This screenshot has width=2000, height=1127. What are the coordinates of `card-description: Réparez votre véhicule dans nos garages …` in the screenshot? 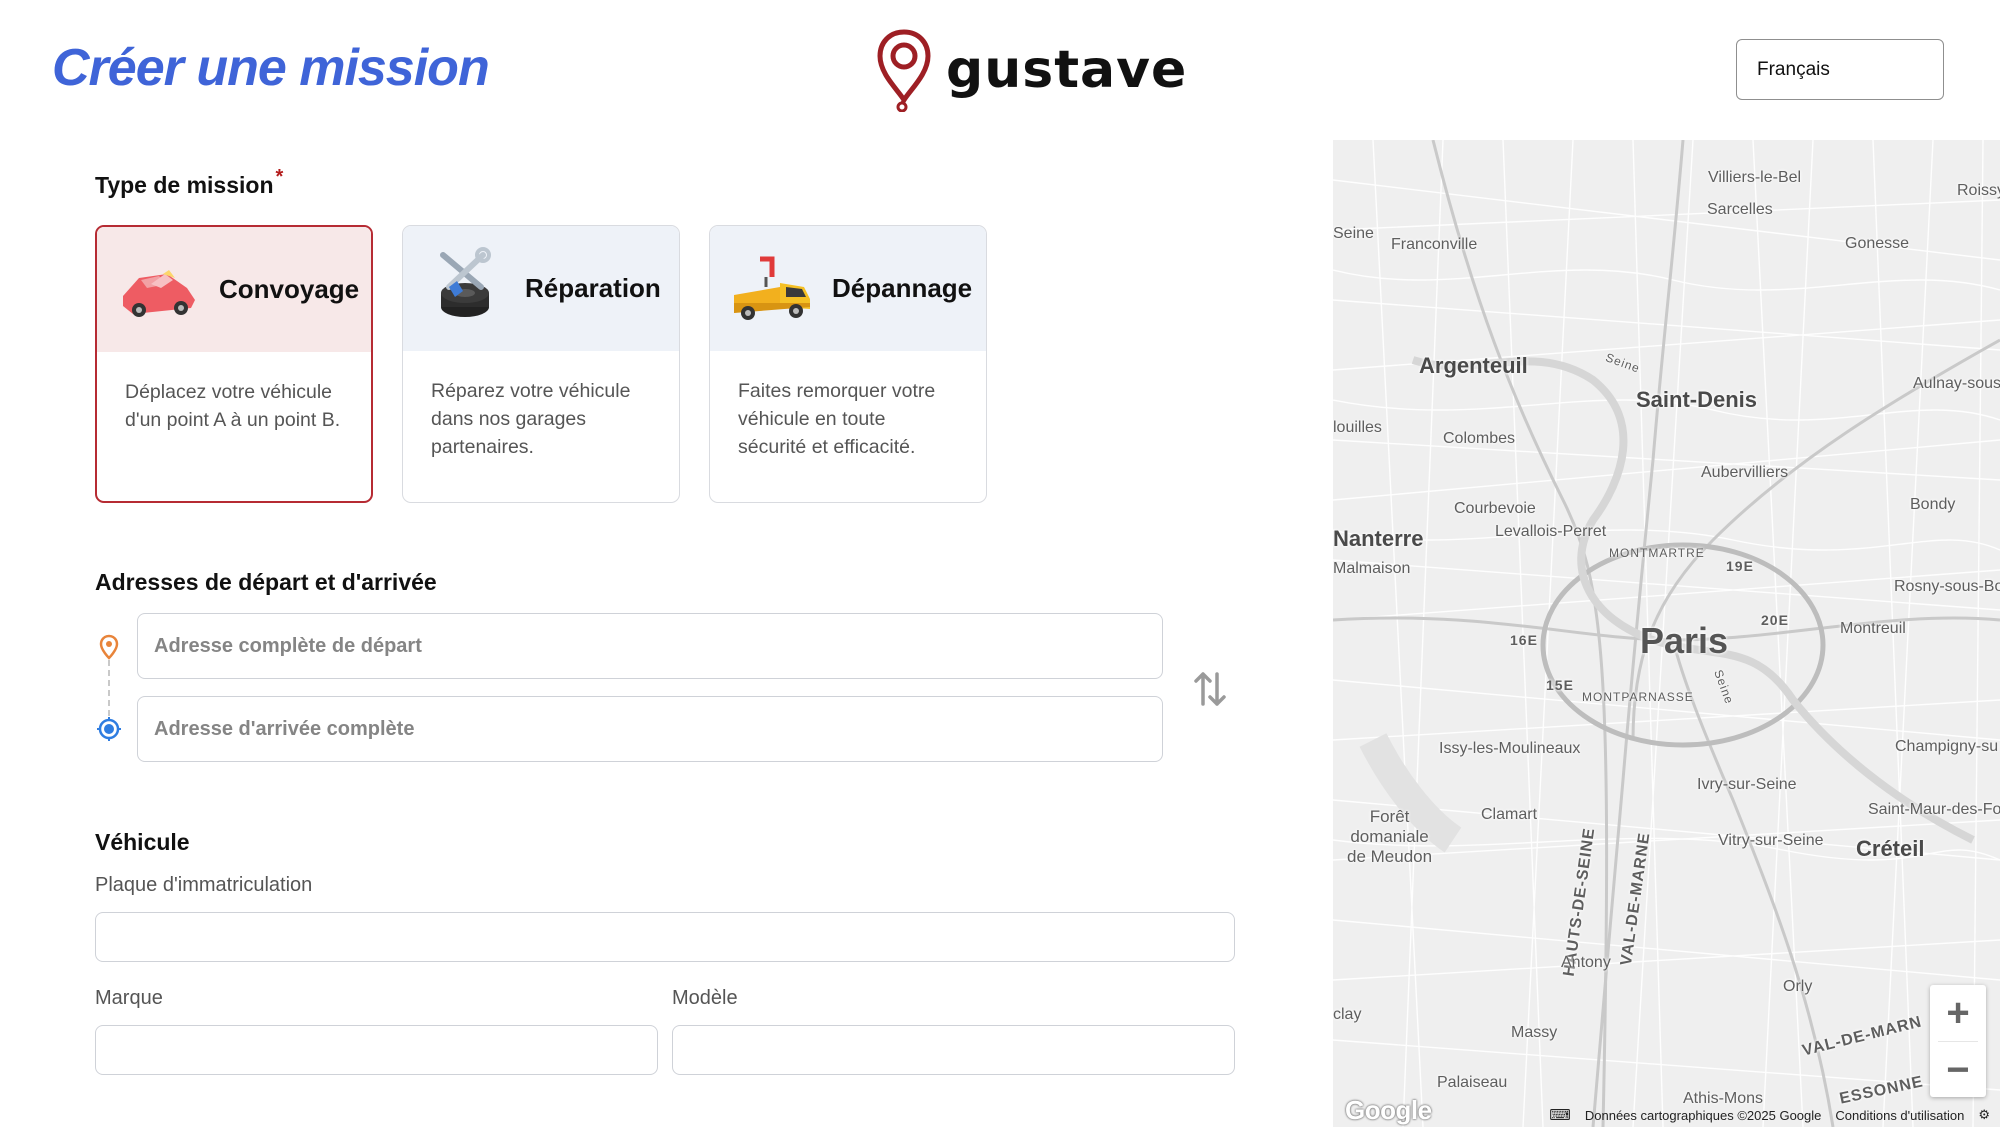 It's located at (531, 419).